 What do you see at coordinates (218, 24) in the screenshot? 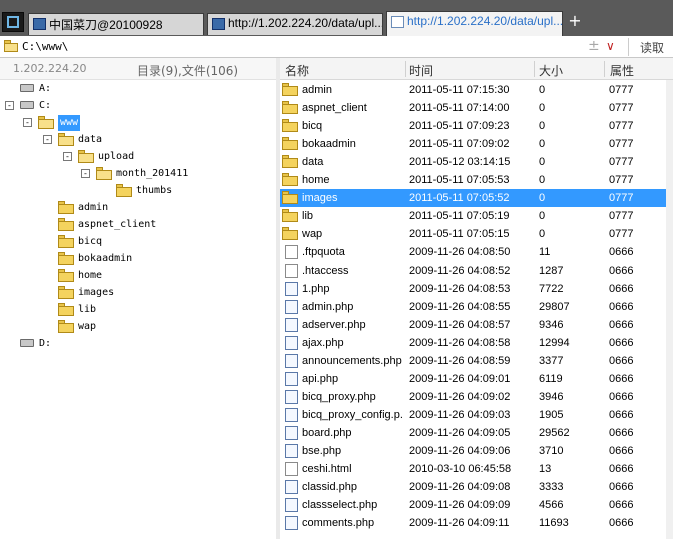
I see `globe-icon` at bounding box center [218, 24].